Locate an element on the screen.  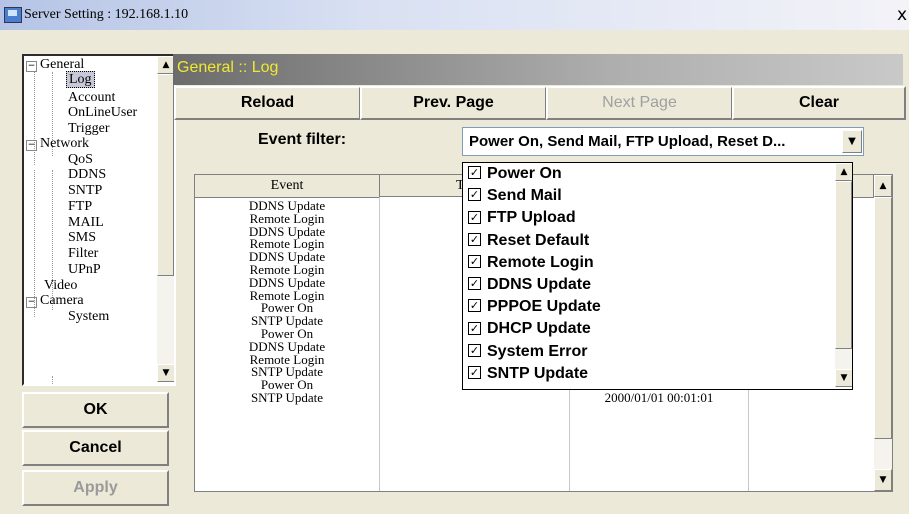
tree-item-label: MAIL is located at coordinates (86, 222).